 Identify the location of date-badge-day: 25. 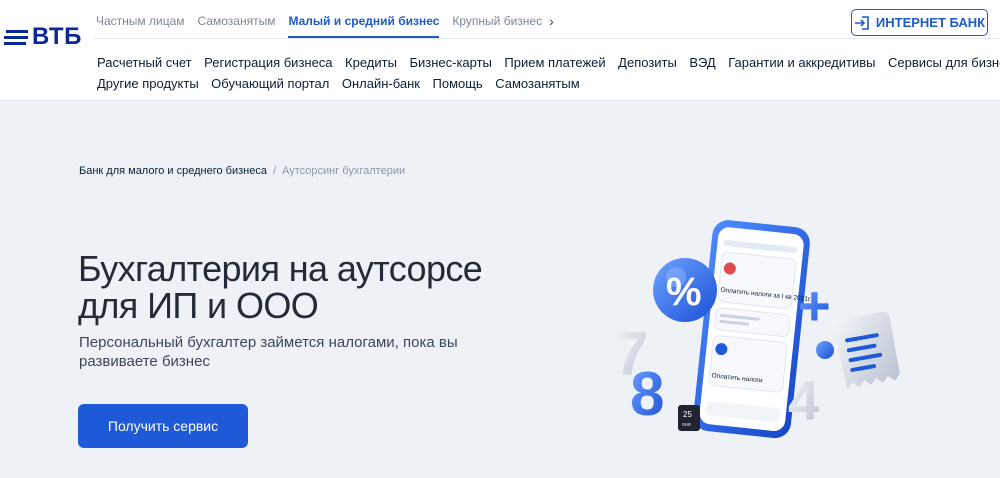
(687, 414).